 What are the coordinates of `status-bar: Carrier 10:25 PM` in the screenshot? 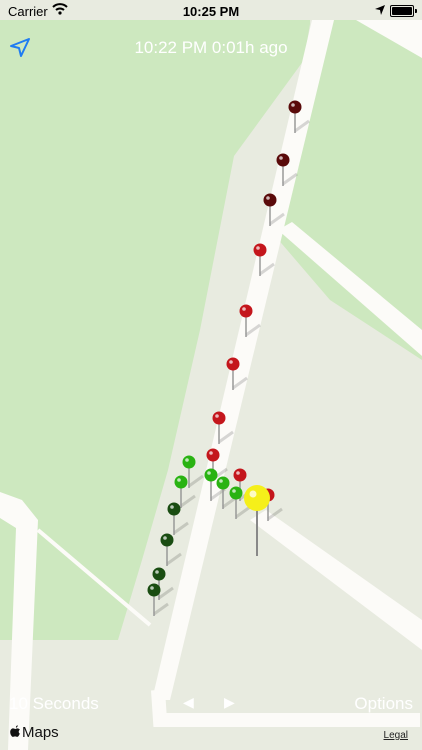 It's located at (211, 11).